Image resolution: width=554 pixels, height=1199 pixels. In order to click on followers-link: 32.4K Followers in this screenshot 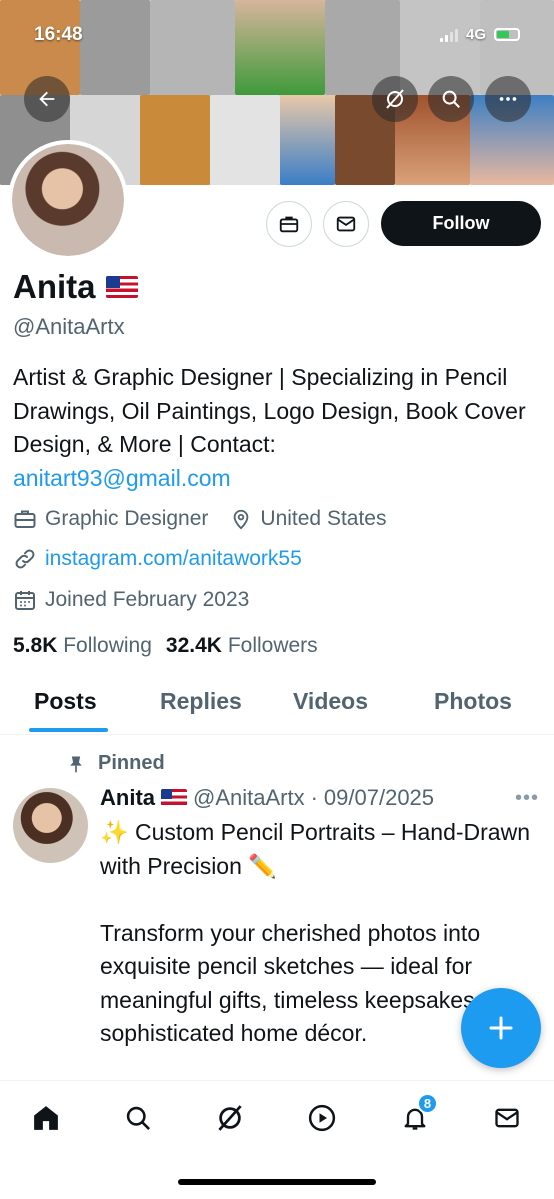, I will do `click(242, 646)`.